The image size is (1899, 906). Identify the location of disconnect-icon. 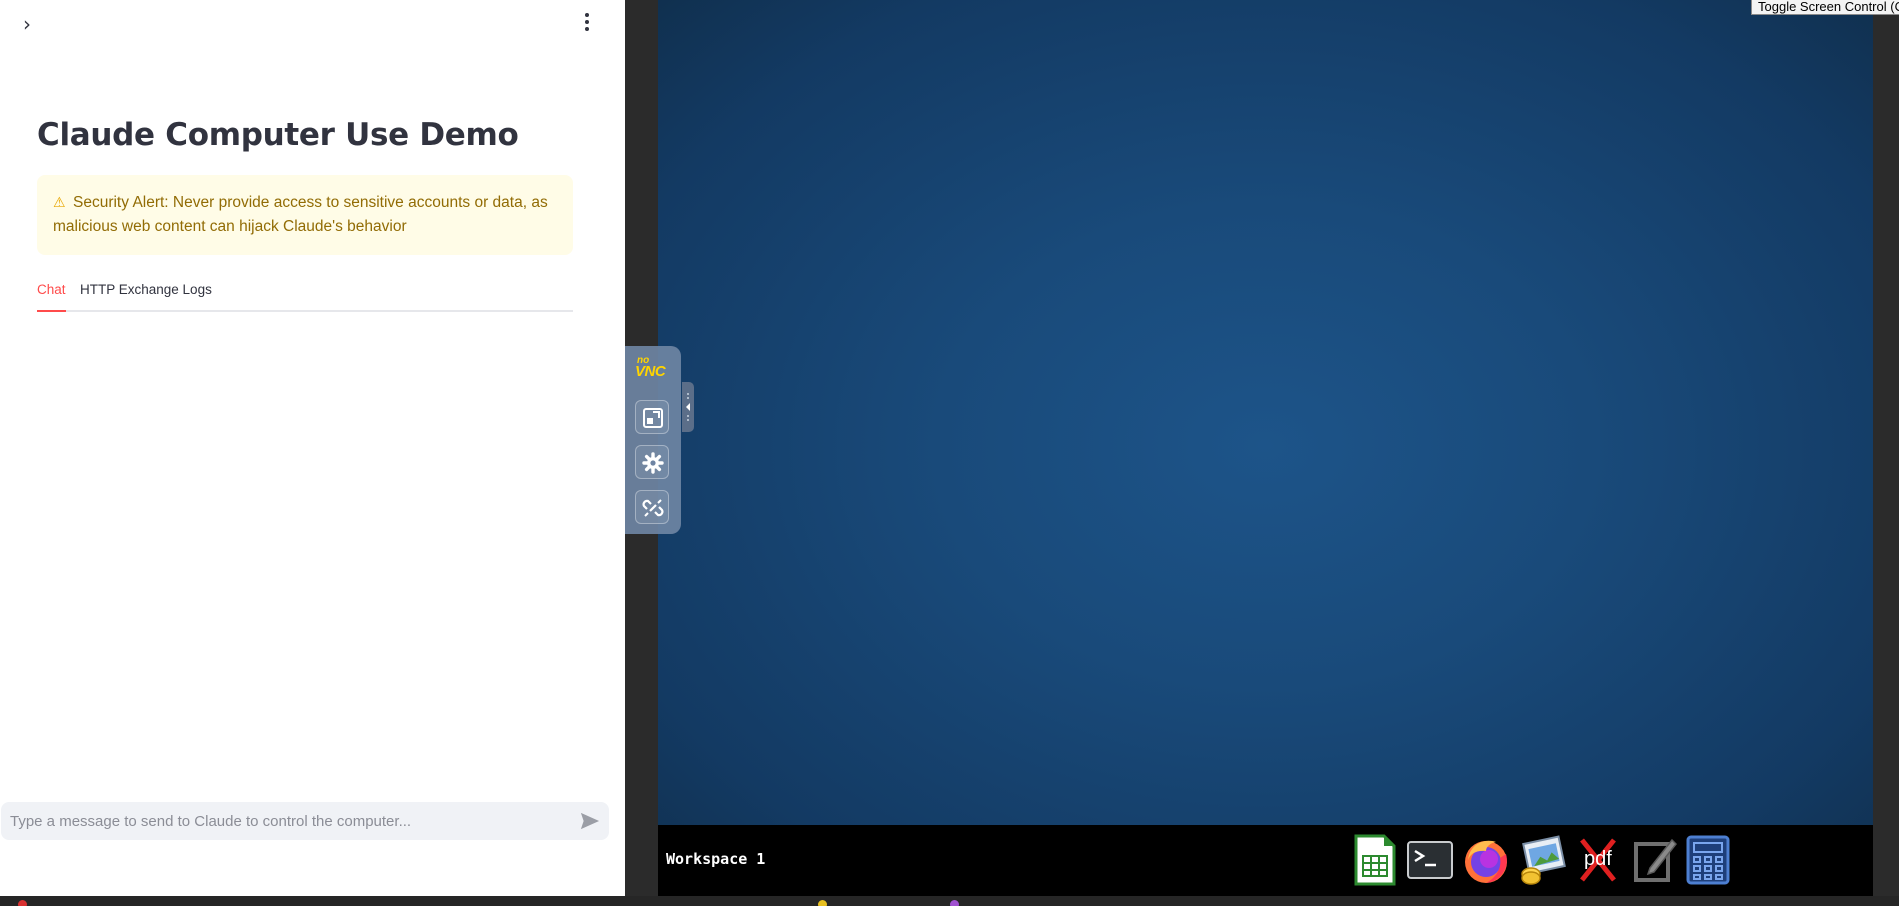
(653, 508).